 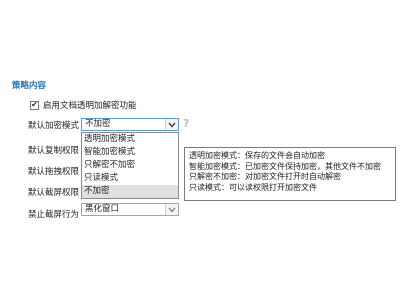 What do you see at coordinates (130, 124) in the screenshot?
I see `default-encrypt-select: 不加密` at bounding box center [130, 124].